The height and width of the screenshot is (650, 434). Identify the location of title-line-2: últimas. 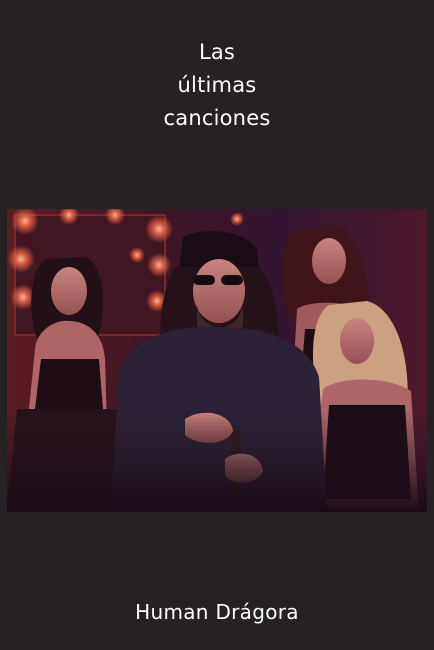
(217, 85).